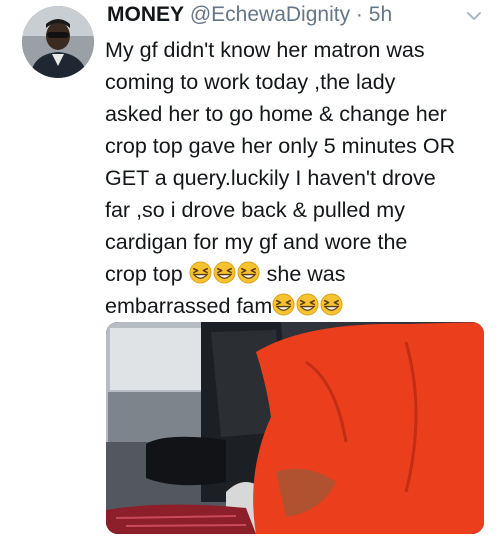 The image size is (500, 538). Describe the element at coordinates (250, 82) in the screenshot. I see `tweet-text-line: coming to work today ,the lady` at that location.